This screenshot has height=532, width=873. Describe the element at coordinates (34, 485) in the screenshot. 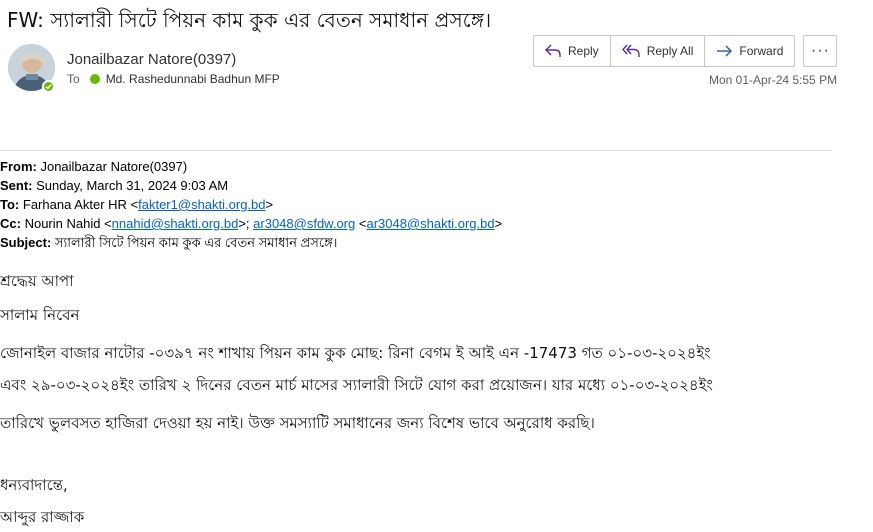

I see `body-closing: ধন্যবাদান্তে,` at that location.